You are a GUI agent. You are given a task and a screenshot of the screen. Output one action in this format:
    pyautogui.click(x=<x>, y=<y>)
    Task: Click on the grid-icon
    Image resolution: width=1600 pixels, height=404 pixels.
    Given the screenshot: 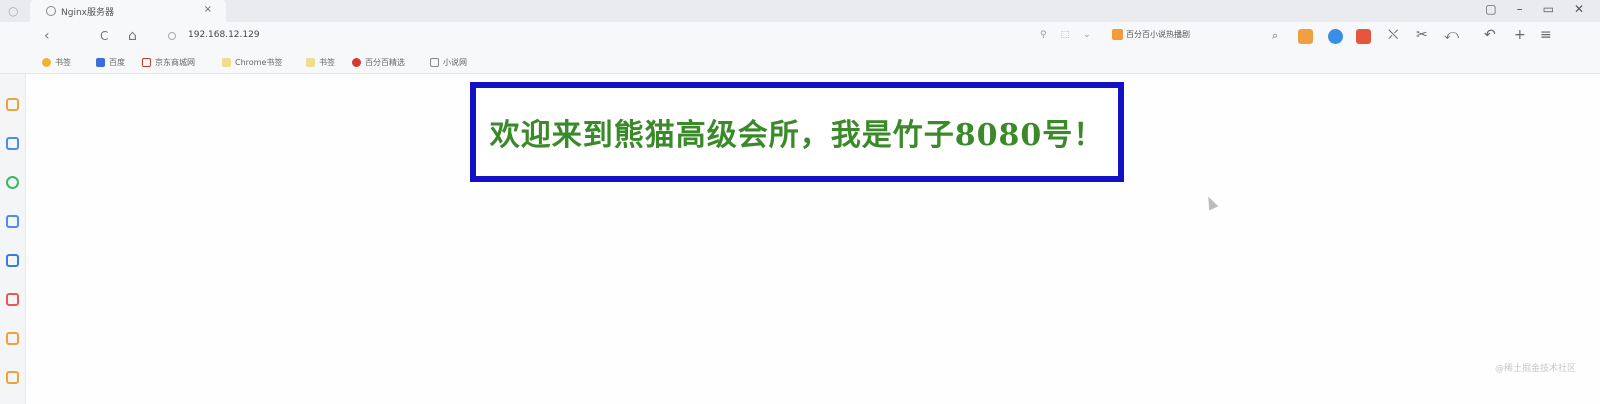 What is the action you would take?
    pyautogui.click(x=434, y=62)
    